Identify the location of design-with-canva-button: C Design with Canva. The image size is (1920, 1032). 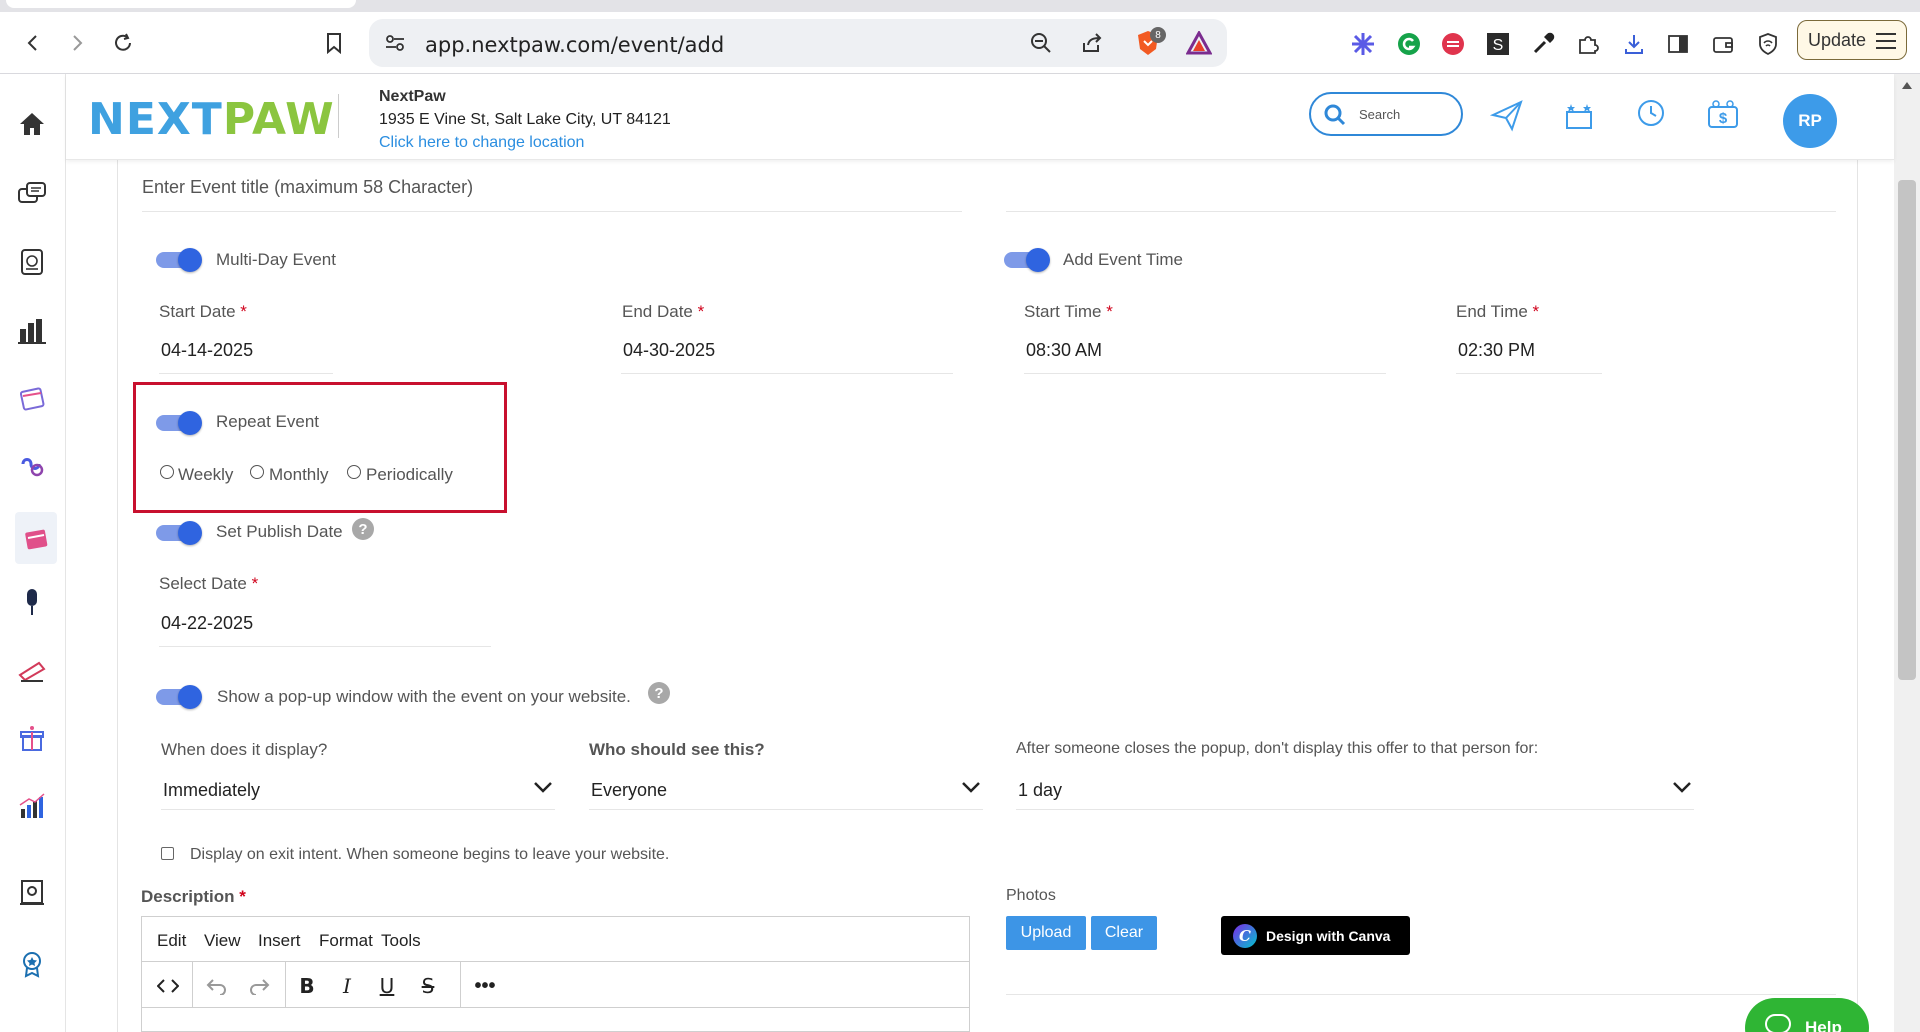
(1315, 935).